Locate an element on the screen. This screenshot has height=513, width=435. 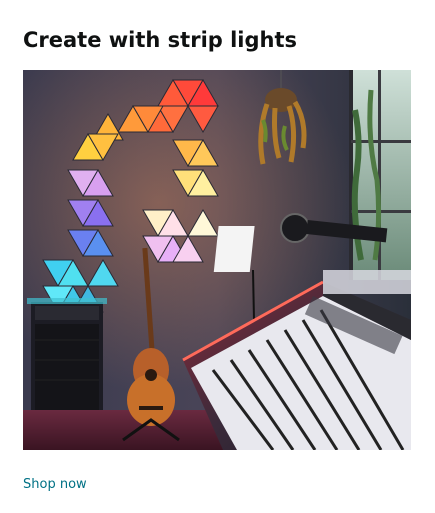
shop-now-link: Shop now is located at coordinates (55, 485).